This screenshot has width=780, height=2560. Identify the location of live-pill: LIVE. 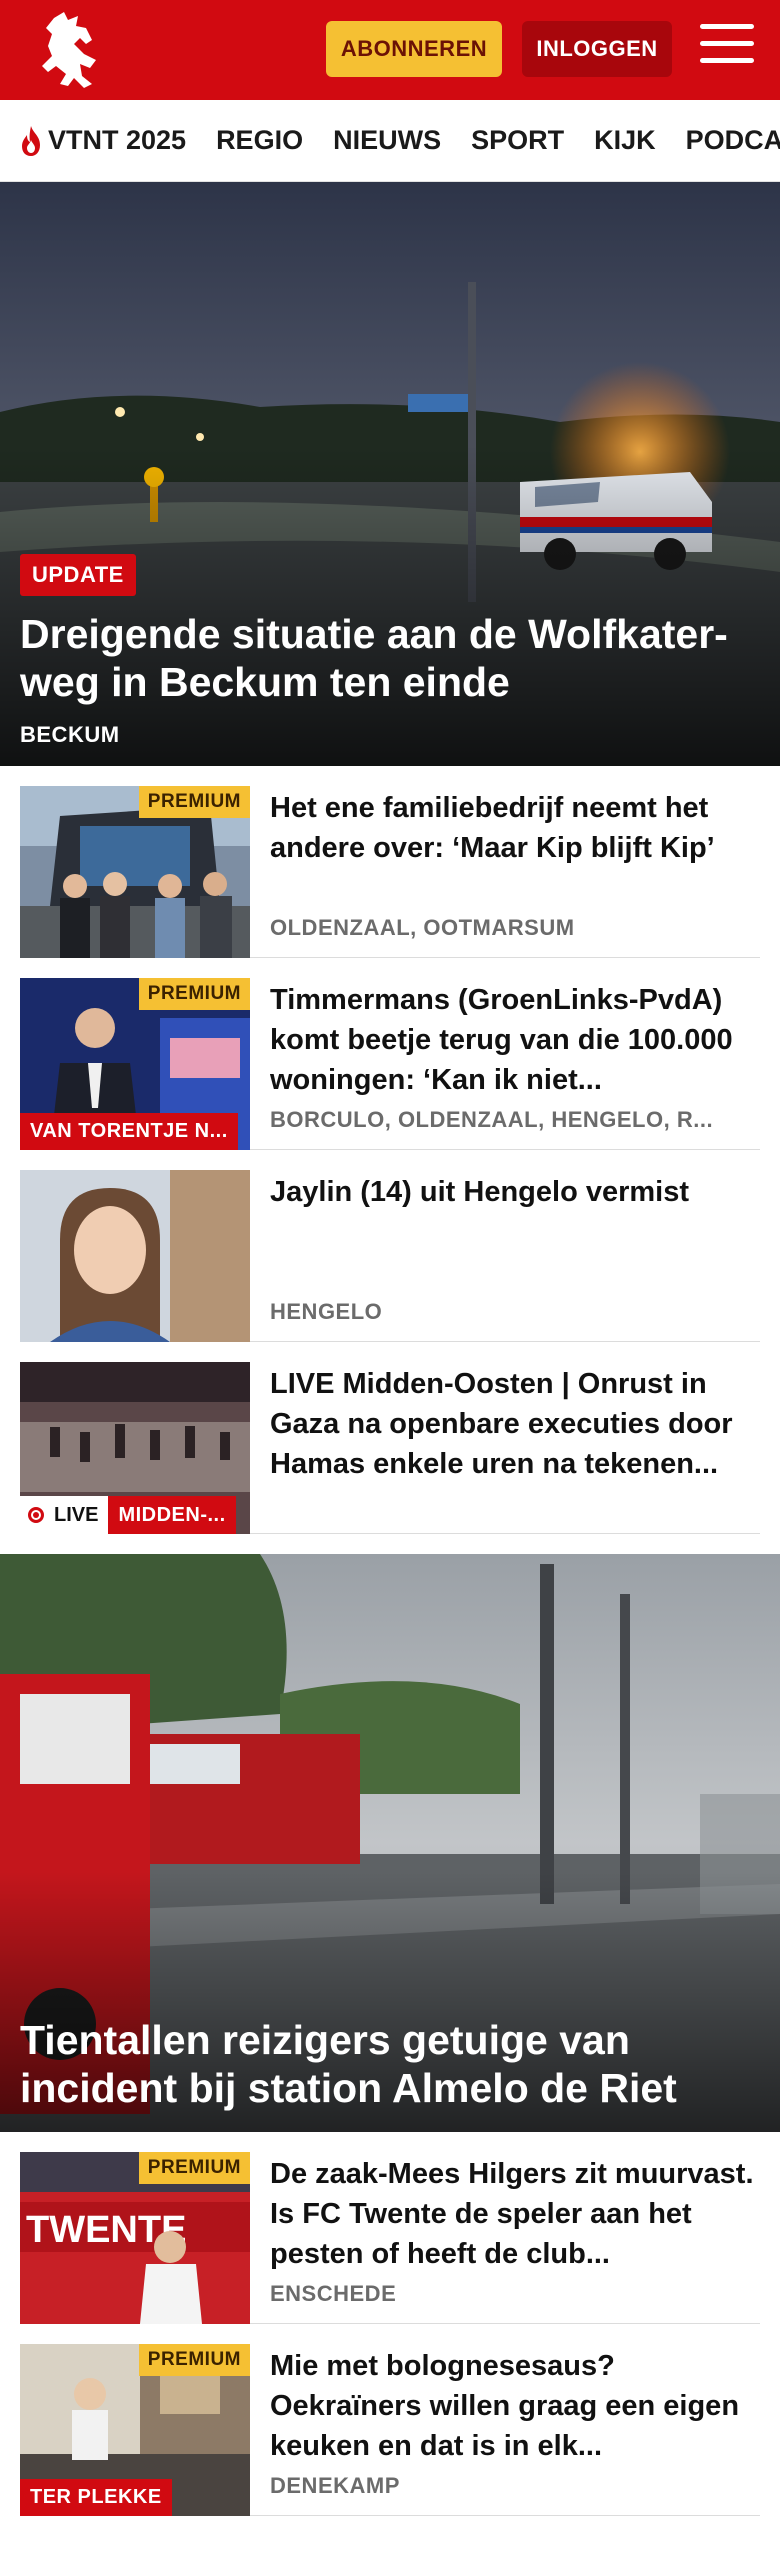
(64, 1515).